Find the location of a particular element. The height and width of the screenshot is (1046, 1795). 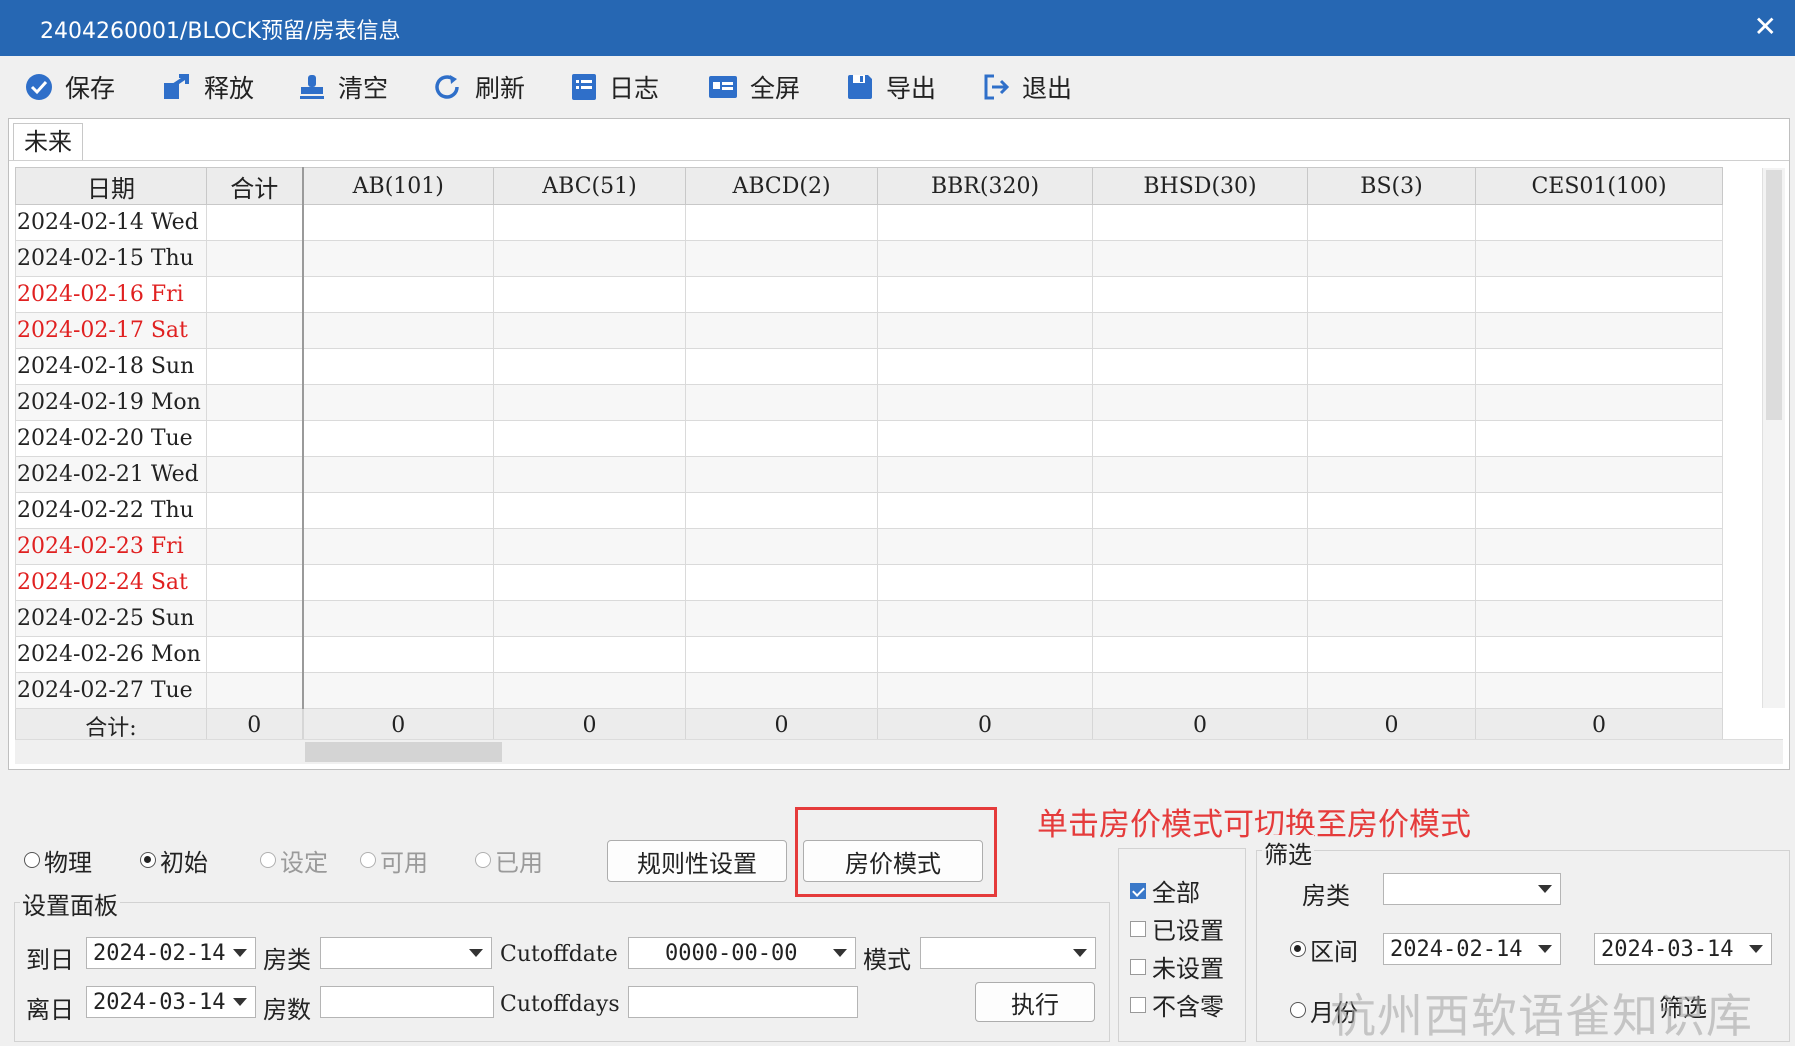

table-row: 2024-02-22 Thu is located at coordinates (869, 510).